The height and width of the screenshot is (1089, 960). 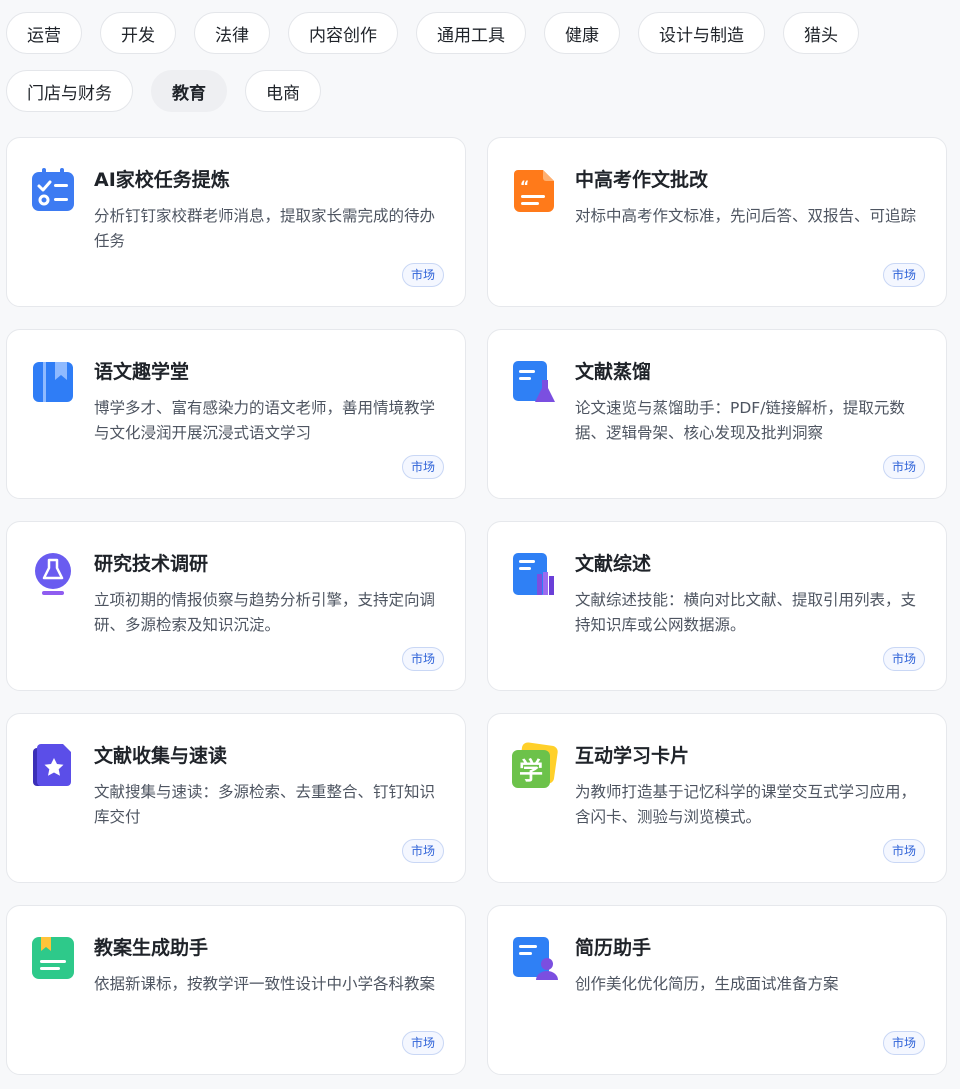 What do you see at coordinates (151, 948) in the screenshot?
I see `card-title: 教案生成助手` at bounding box center [151, 948].